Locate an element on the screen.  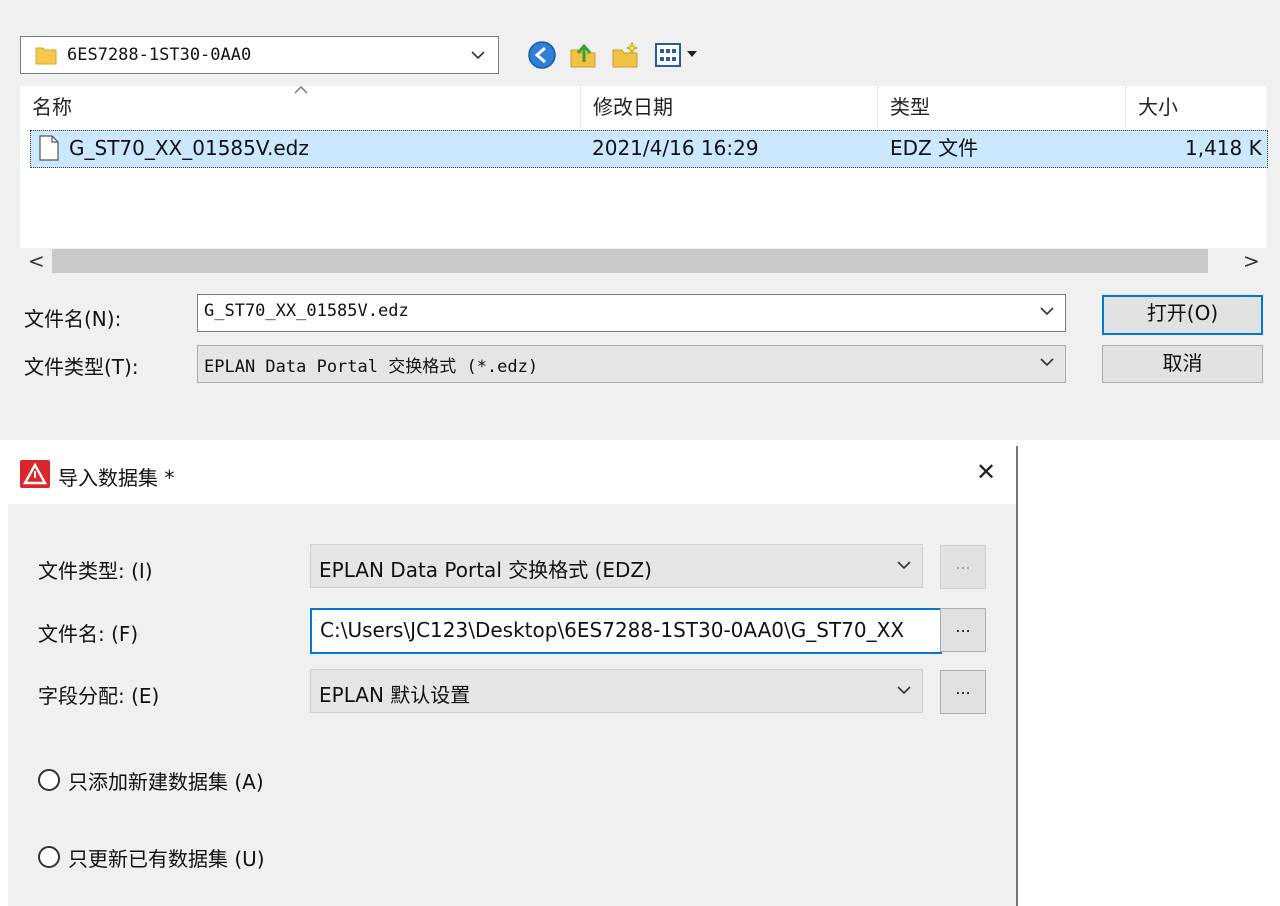
scroll-left-icon: < is located at coordinates (36, 261).